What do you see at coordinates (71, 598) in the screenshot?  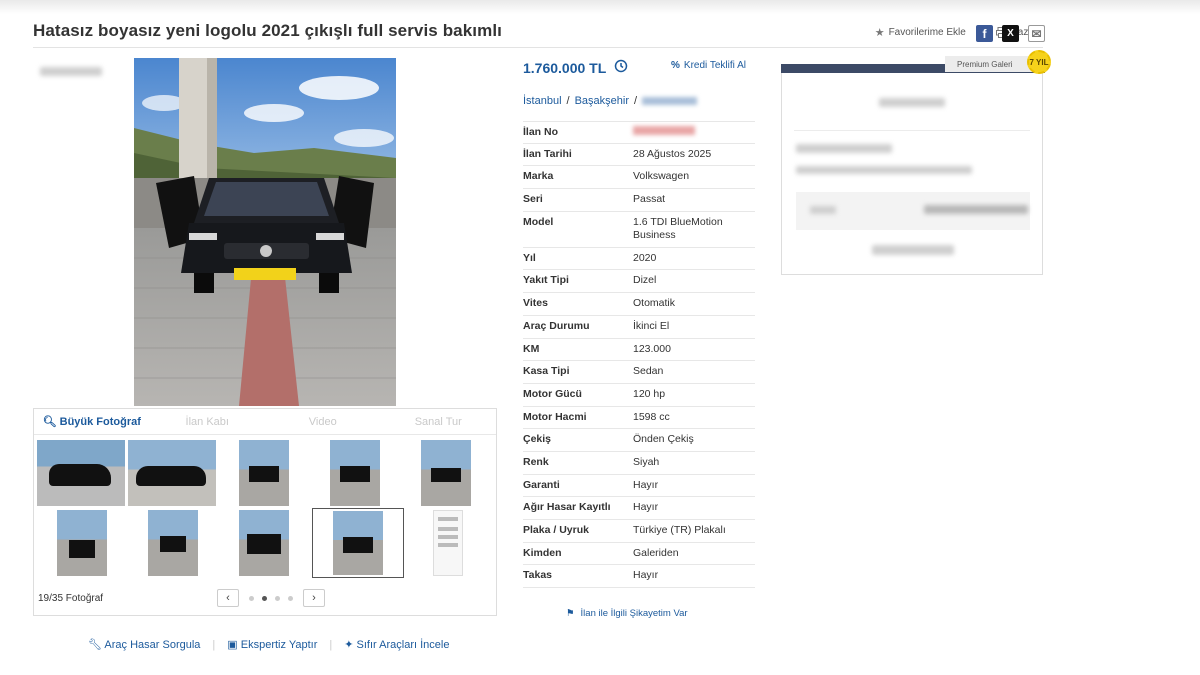 I see `photo-counter: 19/35 Fotoğraf` at bounding box center [71, 598].